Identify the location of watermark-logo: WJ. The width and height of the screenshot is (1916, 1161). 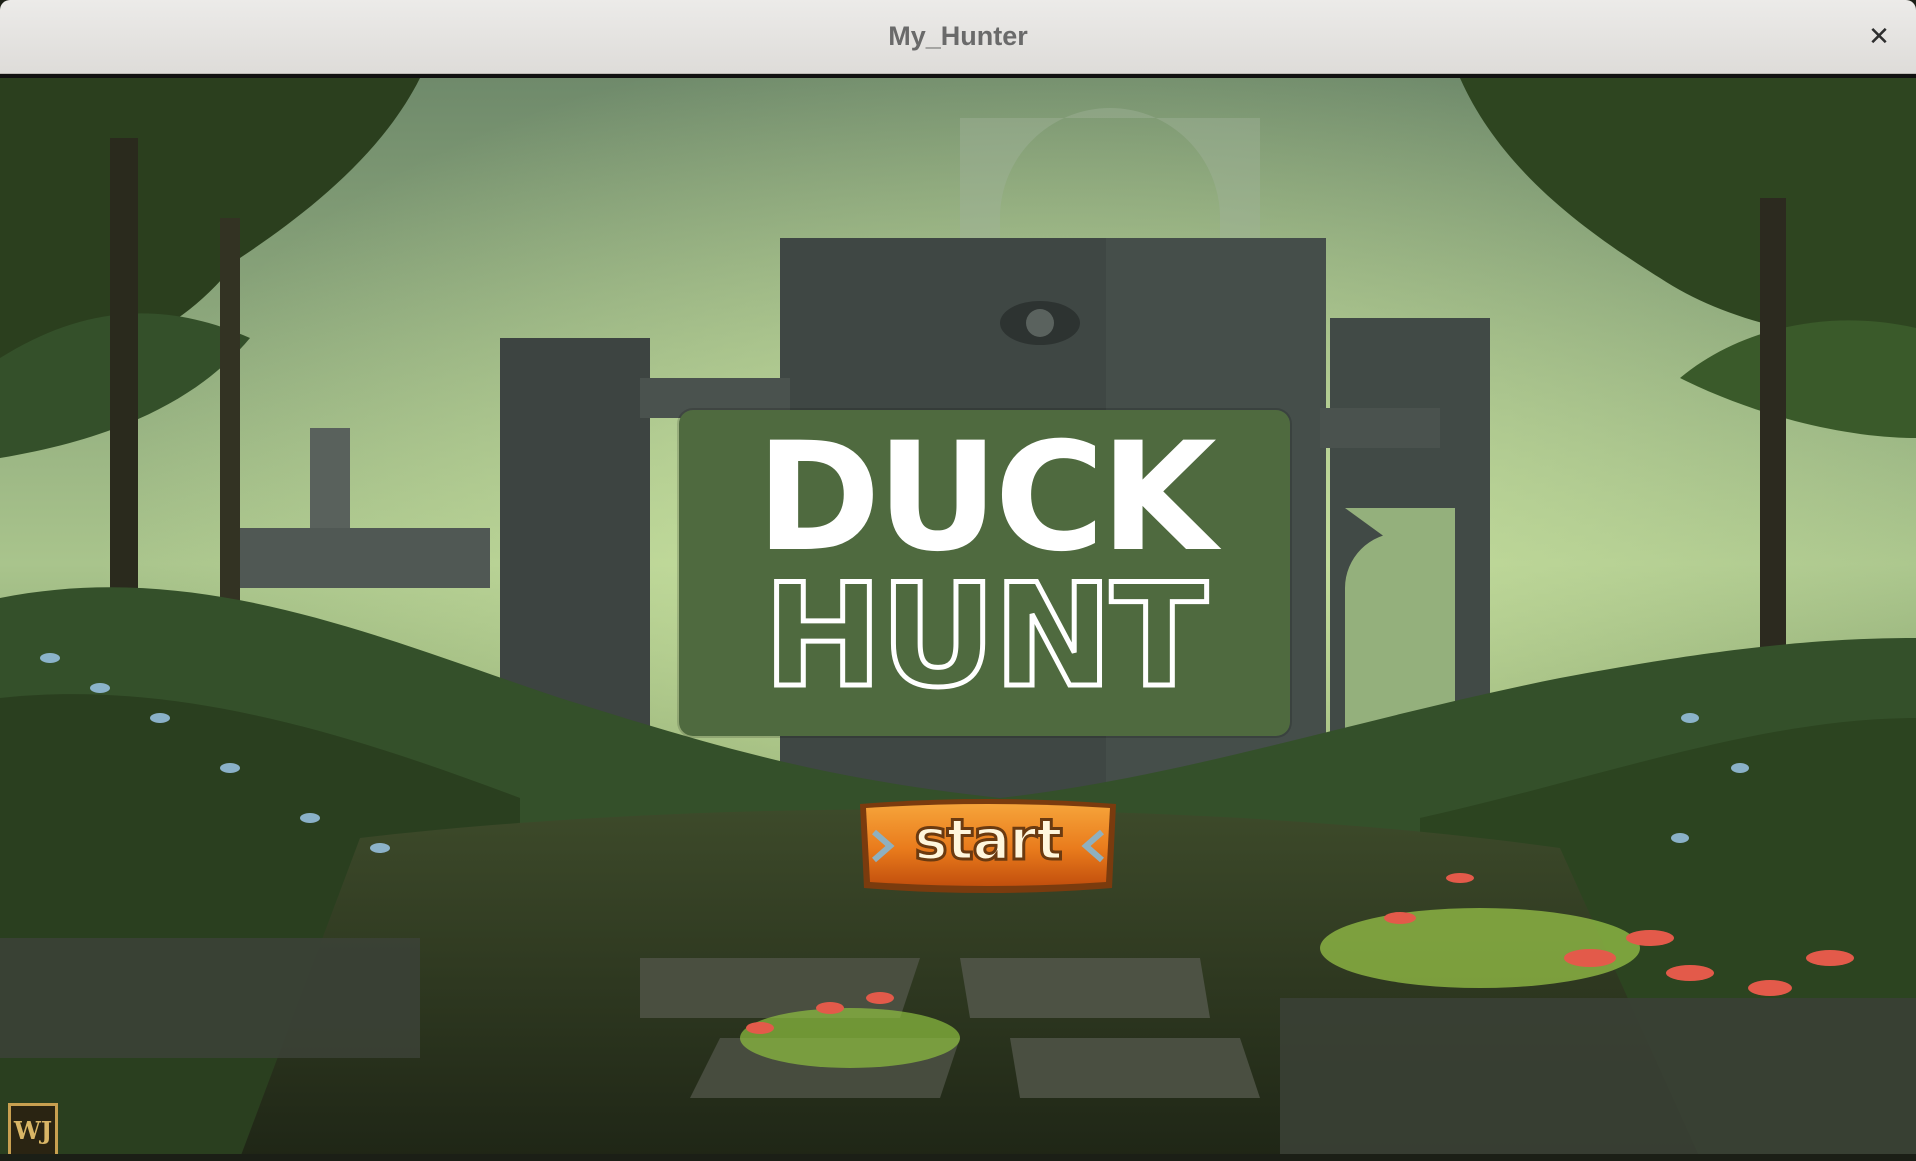
(33, 1128).